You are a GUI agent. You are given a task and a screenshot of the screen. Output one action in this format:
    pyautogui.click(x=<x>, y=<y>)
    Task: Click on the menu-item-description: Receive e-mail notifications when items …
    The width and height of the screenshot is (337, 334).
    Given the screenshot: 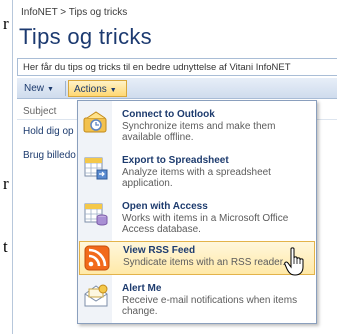 What is the action you would take?
    pyautogui.click(x=210, y=306)
    